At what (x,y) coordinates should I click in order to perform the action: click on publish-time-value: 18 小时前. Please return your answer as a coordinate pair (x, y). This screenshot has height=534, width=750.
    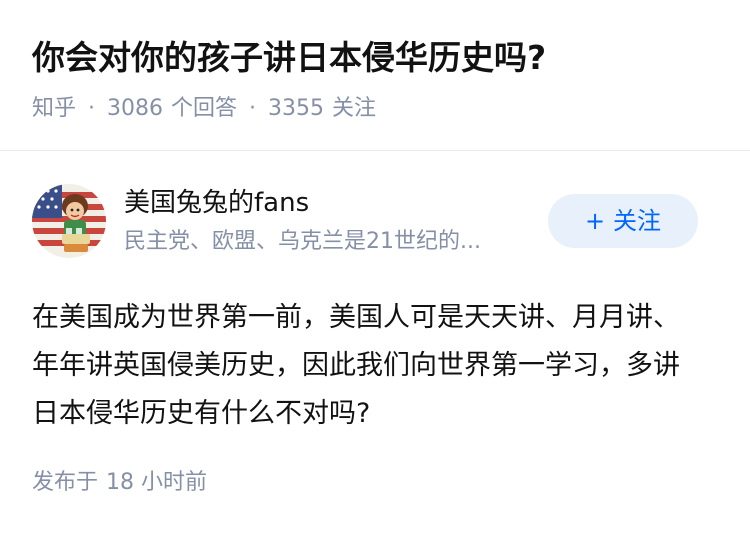
    Looking at the image, I should click on (157, 482).